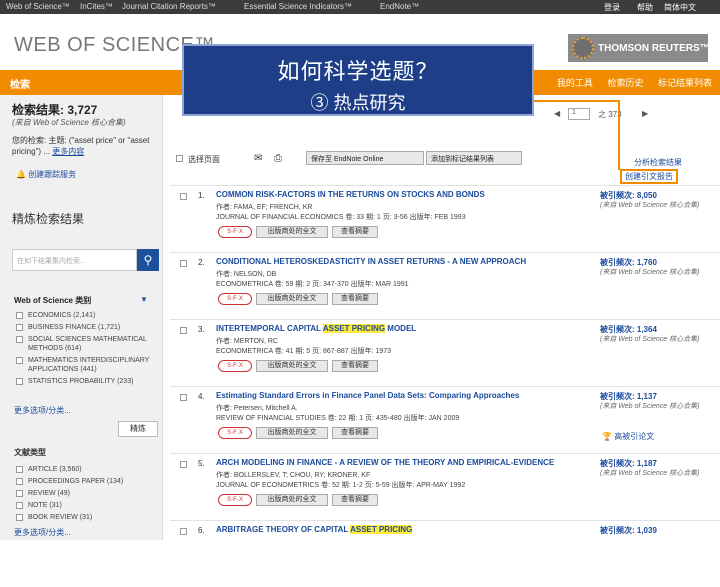  What do you see at coordinates (625, 83) in the screenshot?
I see `search-history-link: 检索历史` at bounding box center [625, 83].